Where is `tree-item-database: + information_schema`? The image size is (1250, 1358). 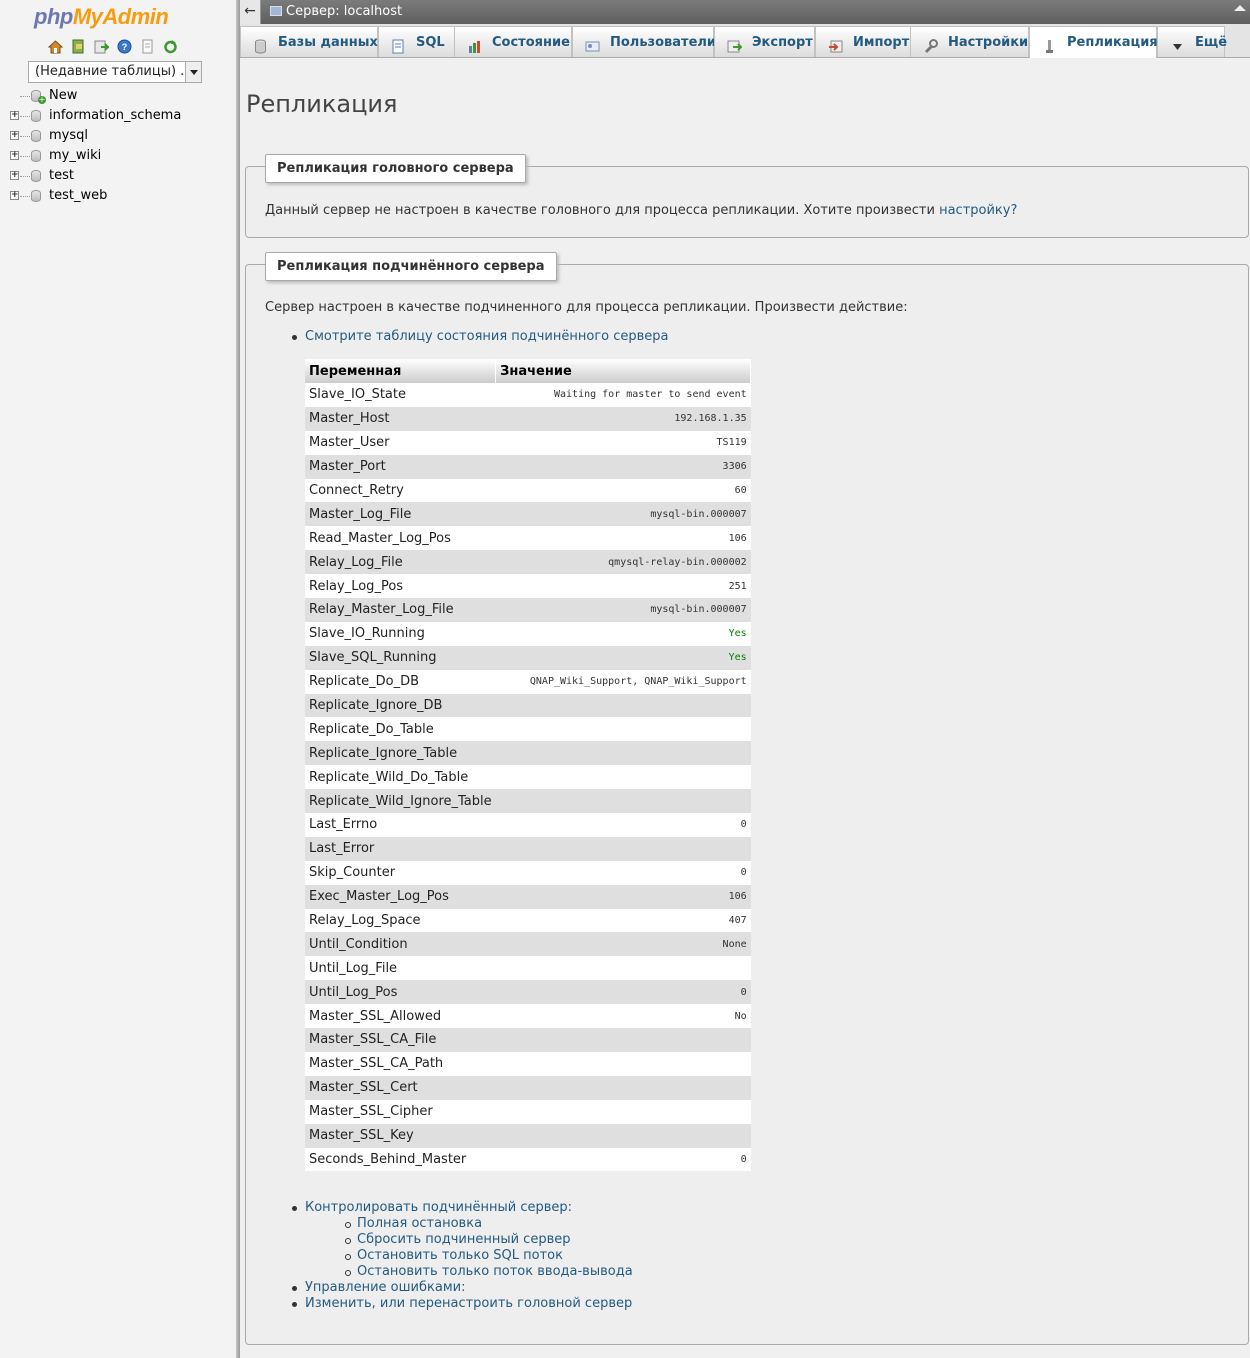
tree-item-database: + information_schema is located at coordinates (94, 116).